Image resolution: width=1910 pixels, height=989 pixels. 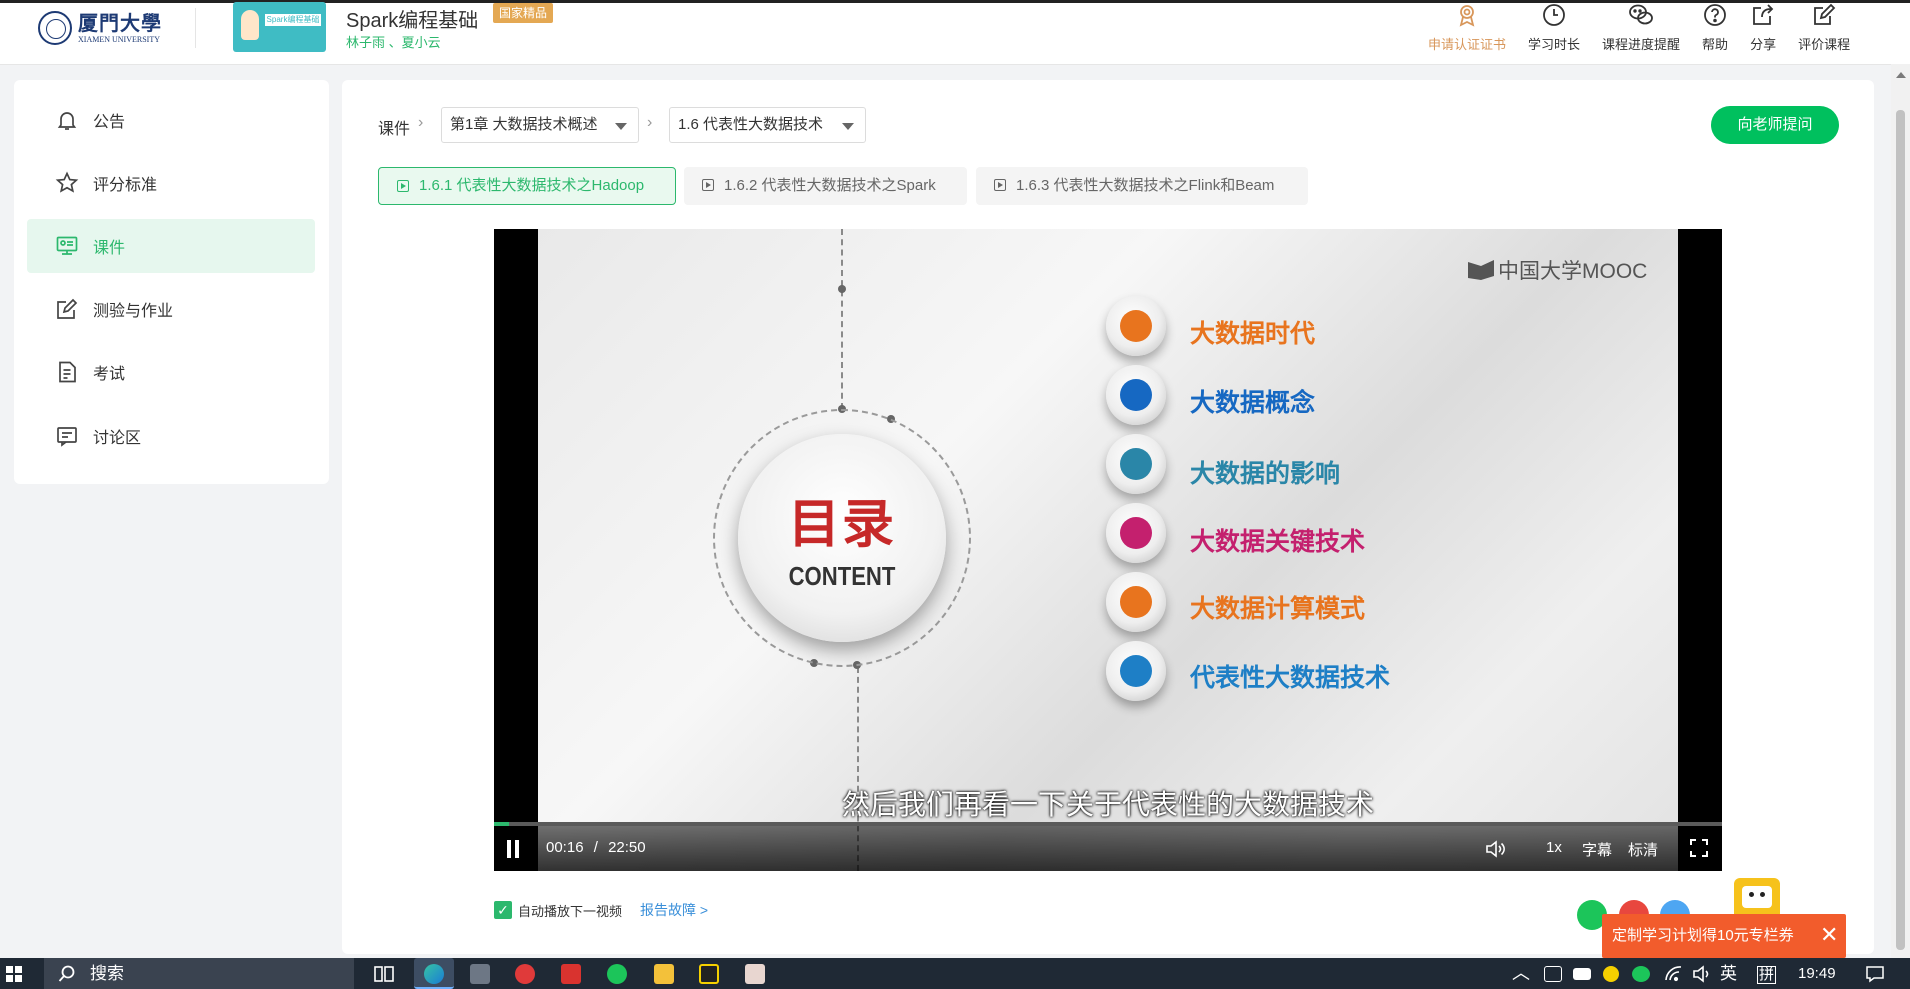 What do you see at coordinates (67, 437) in the screenshot?
I see `discussion-icon` at bounding box center [67, 437].